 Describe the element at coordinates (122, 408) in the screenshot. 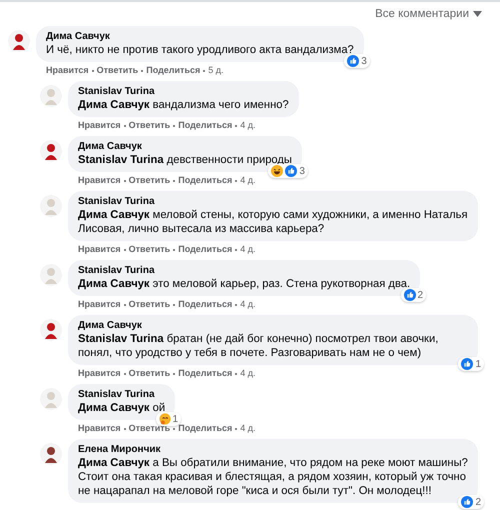

I see `comment-text: Дима Савчук ой` at that location.